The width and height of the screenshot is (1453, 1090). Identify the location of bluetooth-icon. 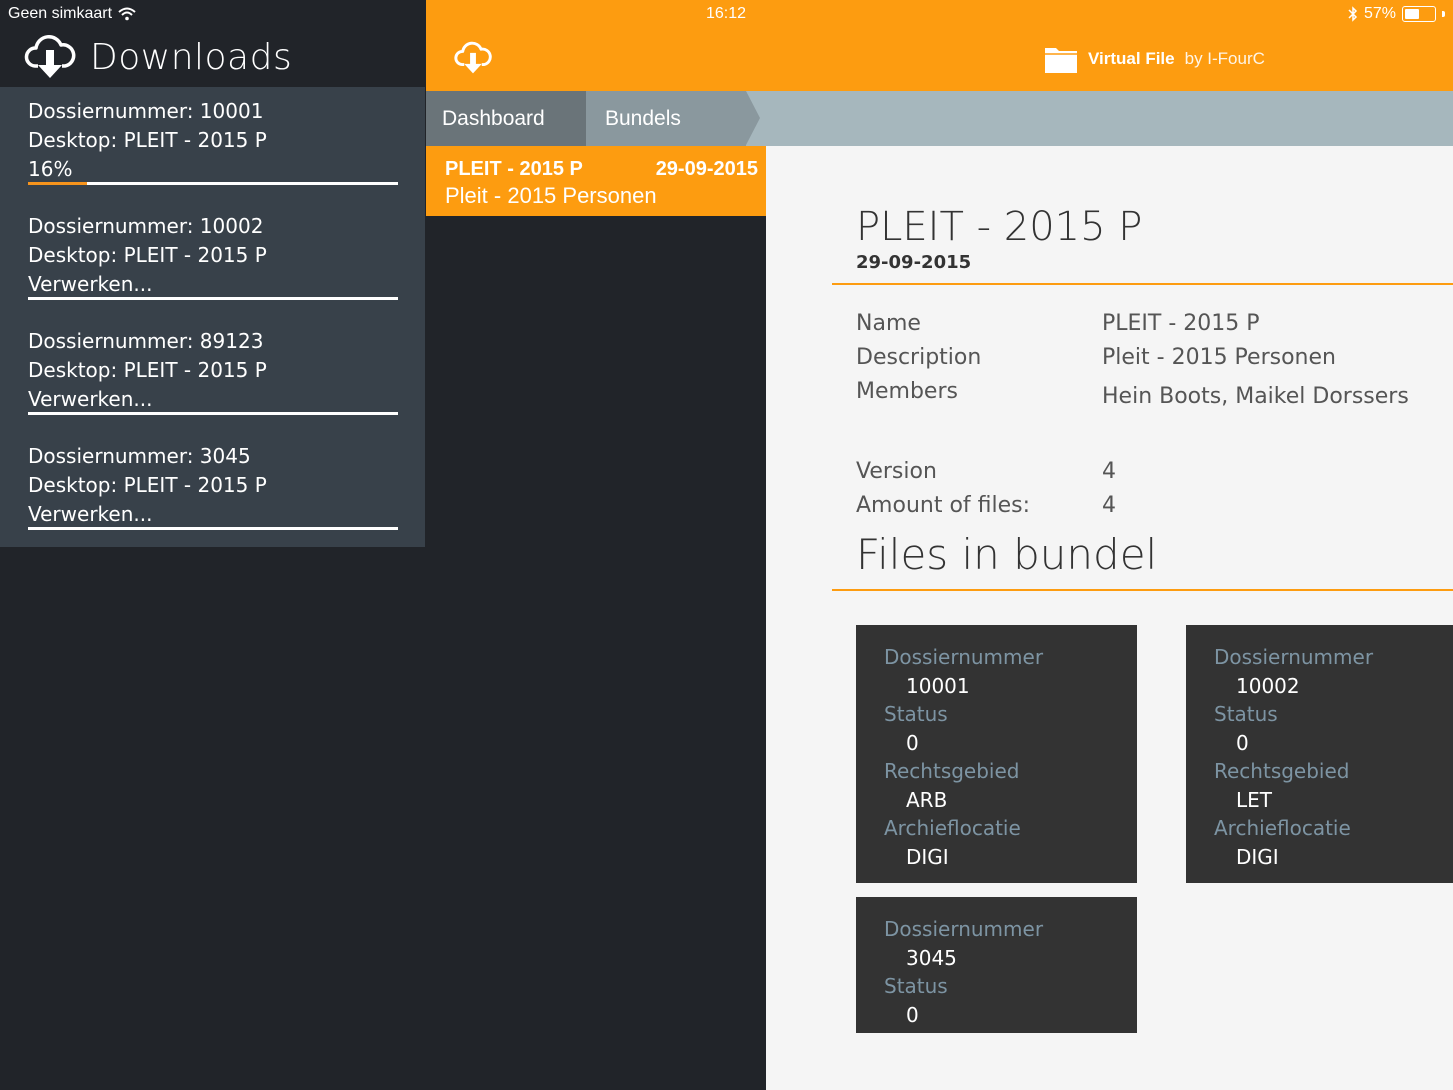
(1353, 14).